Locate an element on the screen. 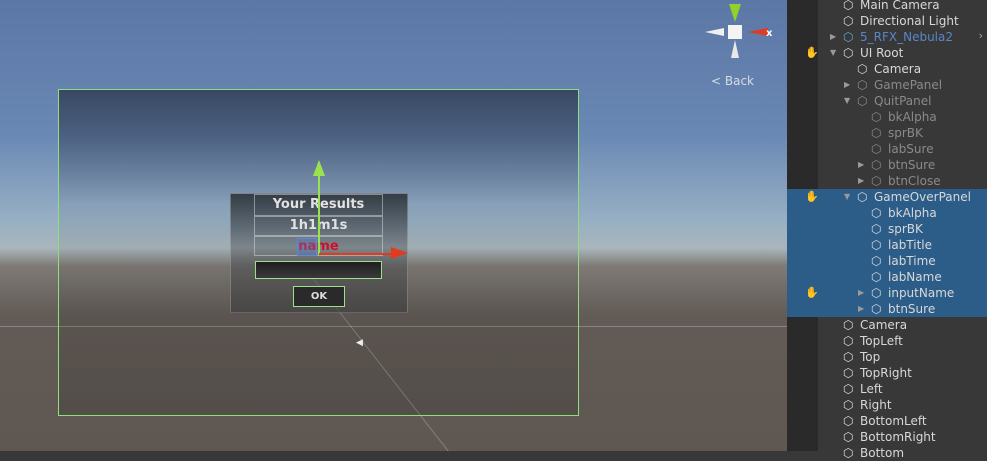 The width and height of the screenshot is (987, 461). hierarchy-item: ⬡ Bottom is located at coordinates (887, 453).